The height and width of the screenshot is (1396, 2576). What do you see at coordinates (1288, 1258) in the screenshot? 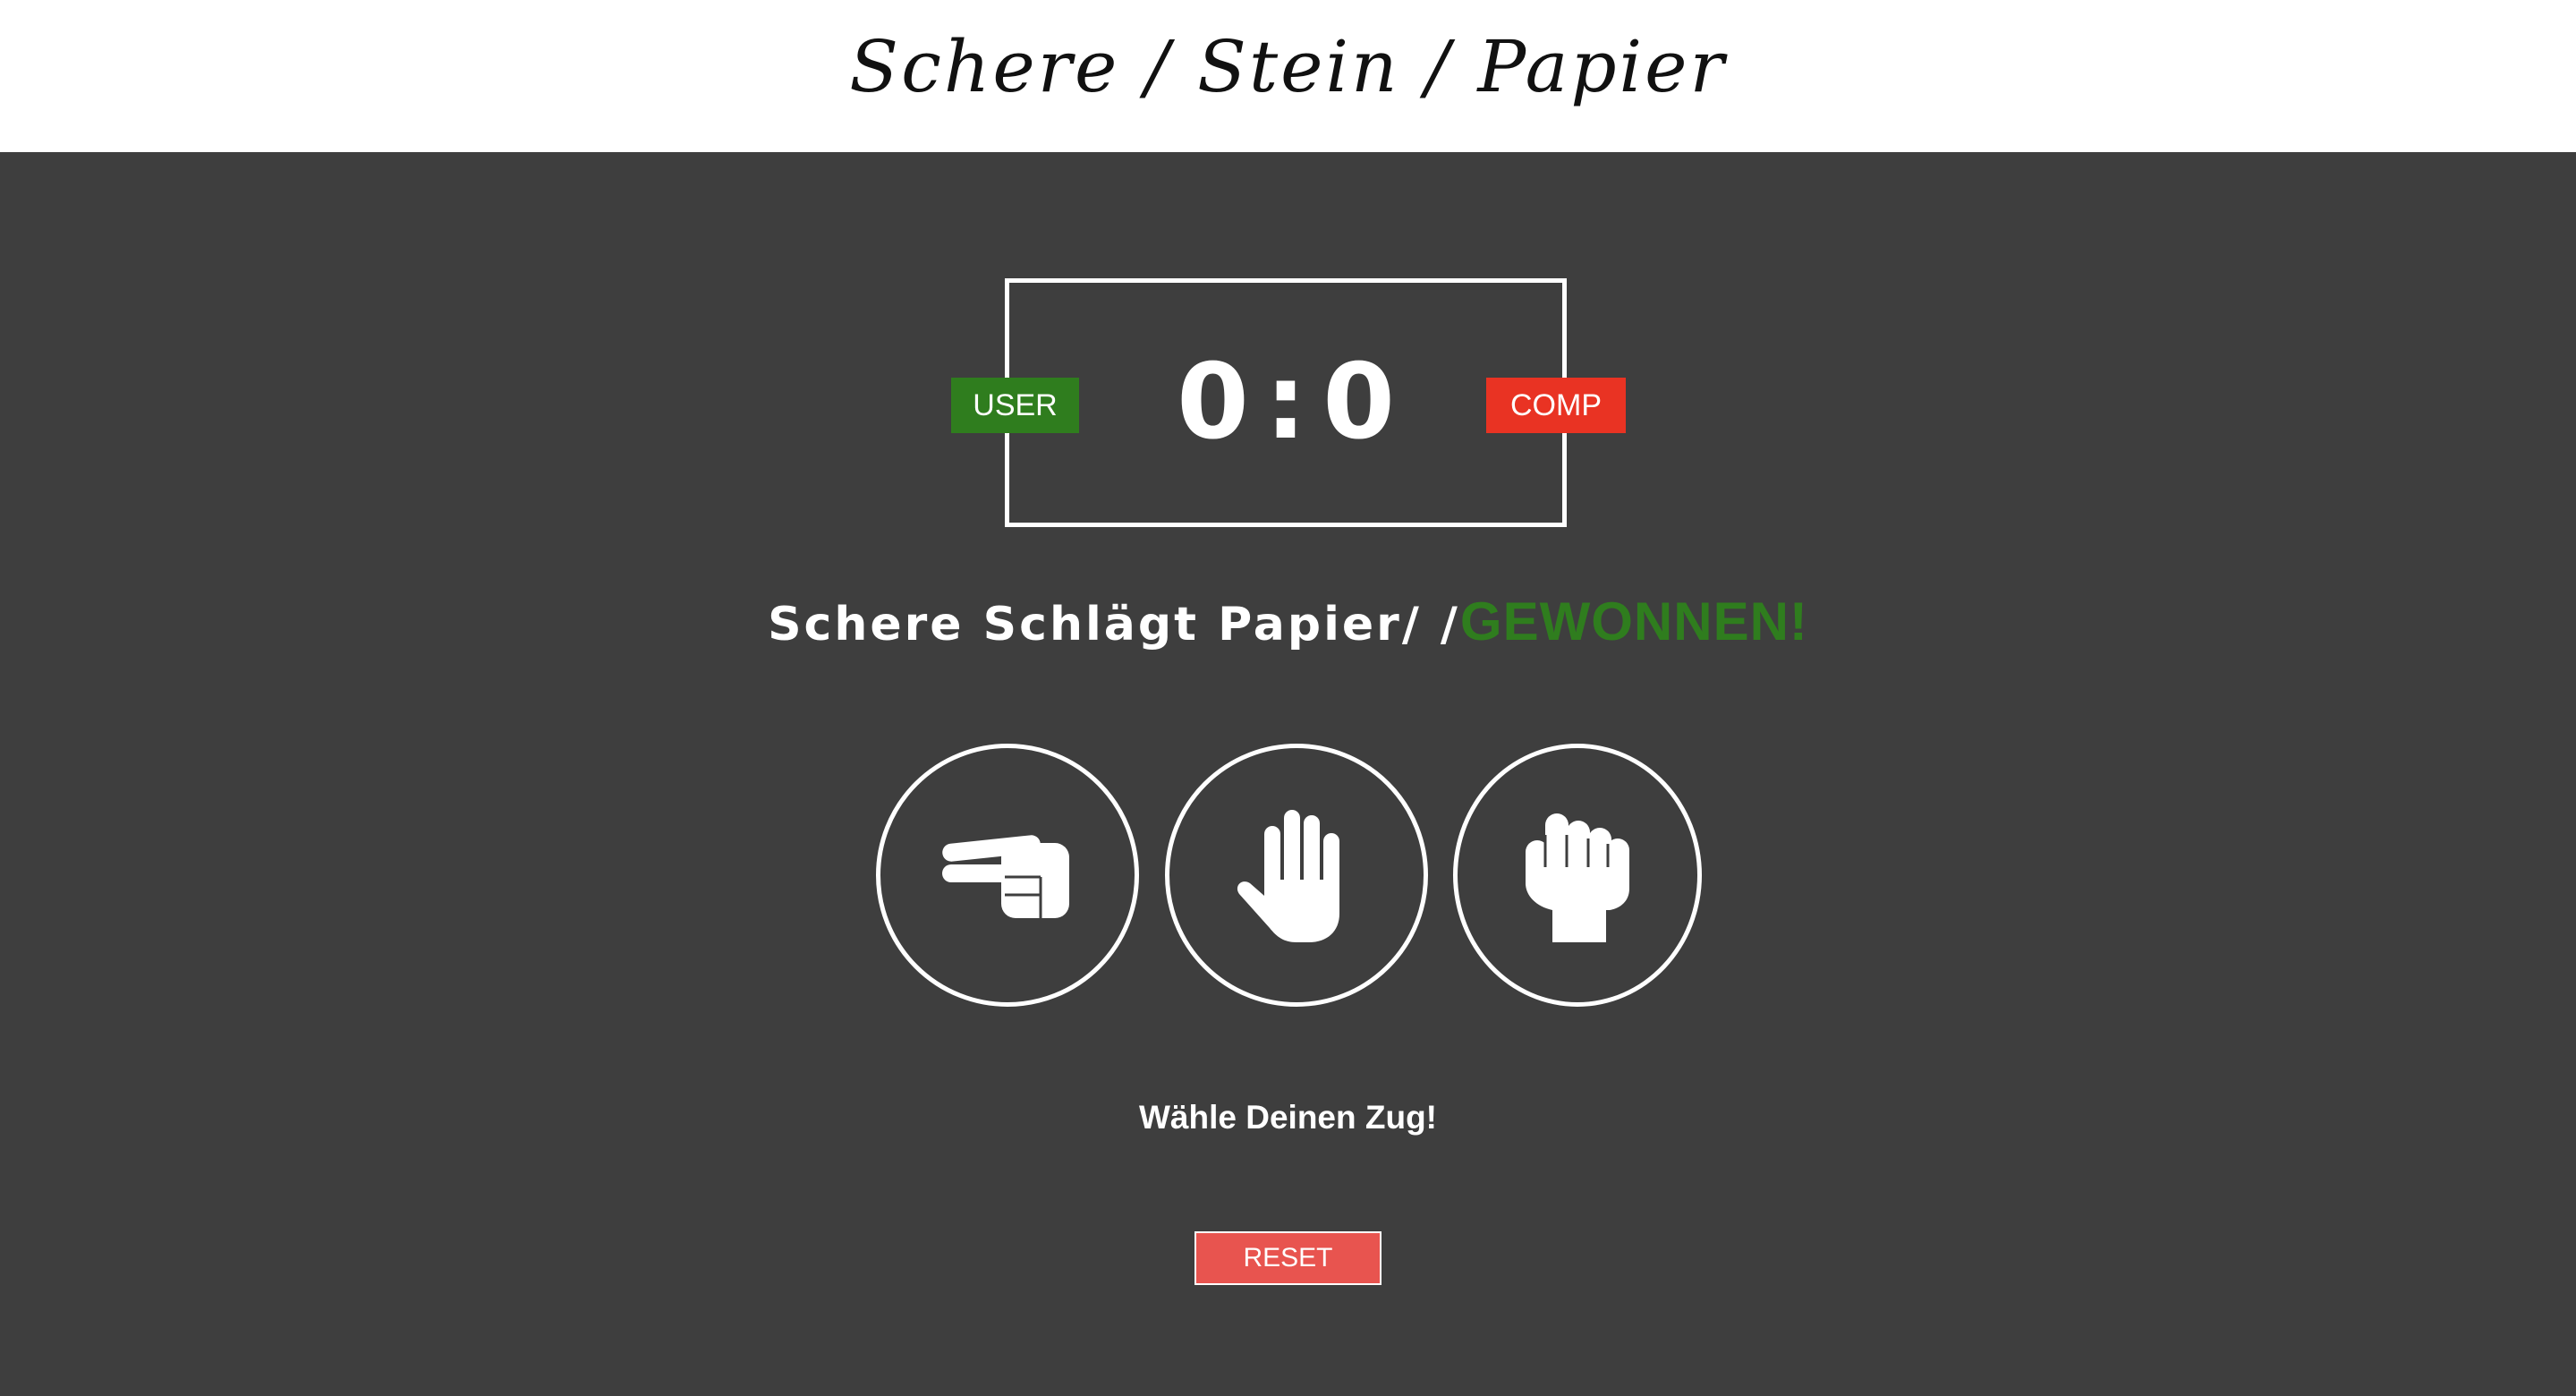
I see `reset-button: RESET` at bounding box center [1288, 1258].